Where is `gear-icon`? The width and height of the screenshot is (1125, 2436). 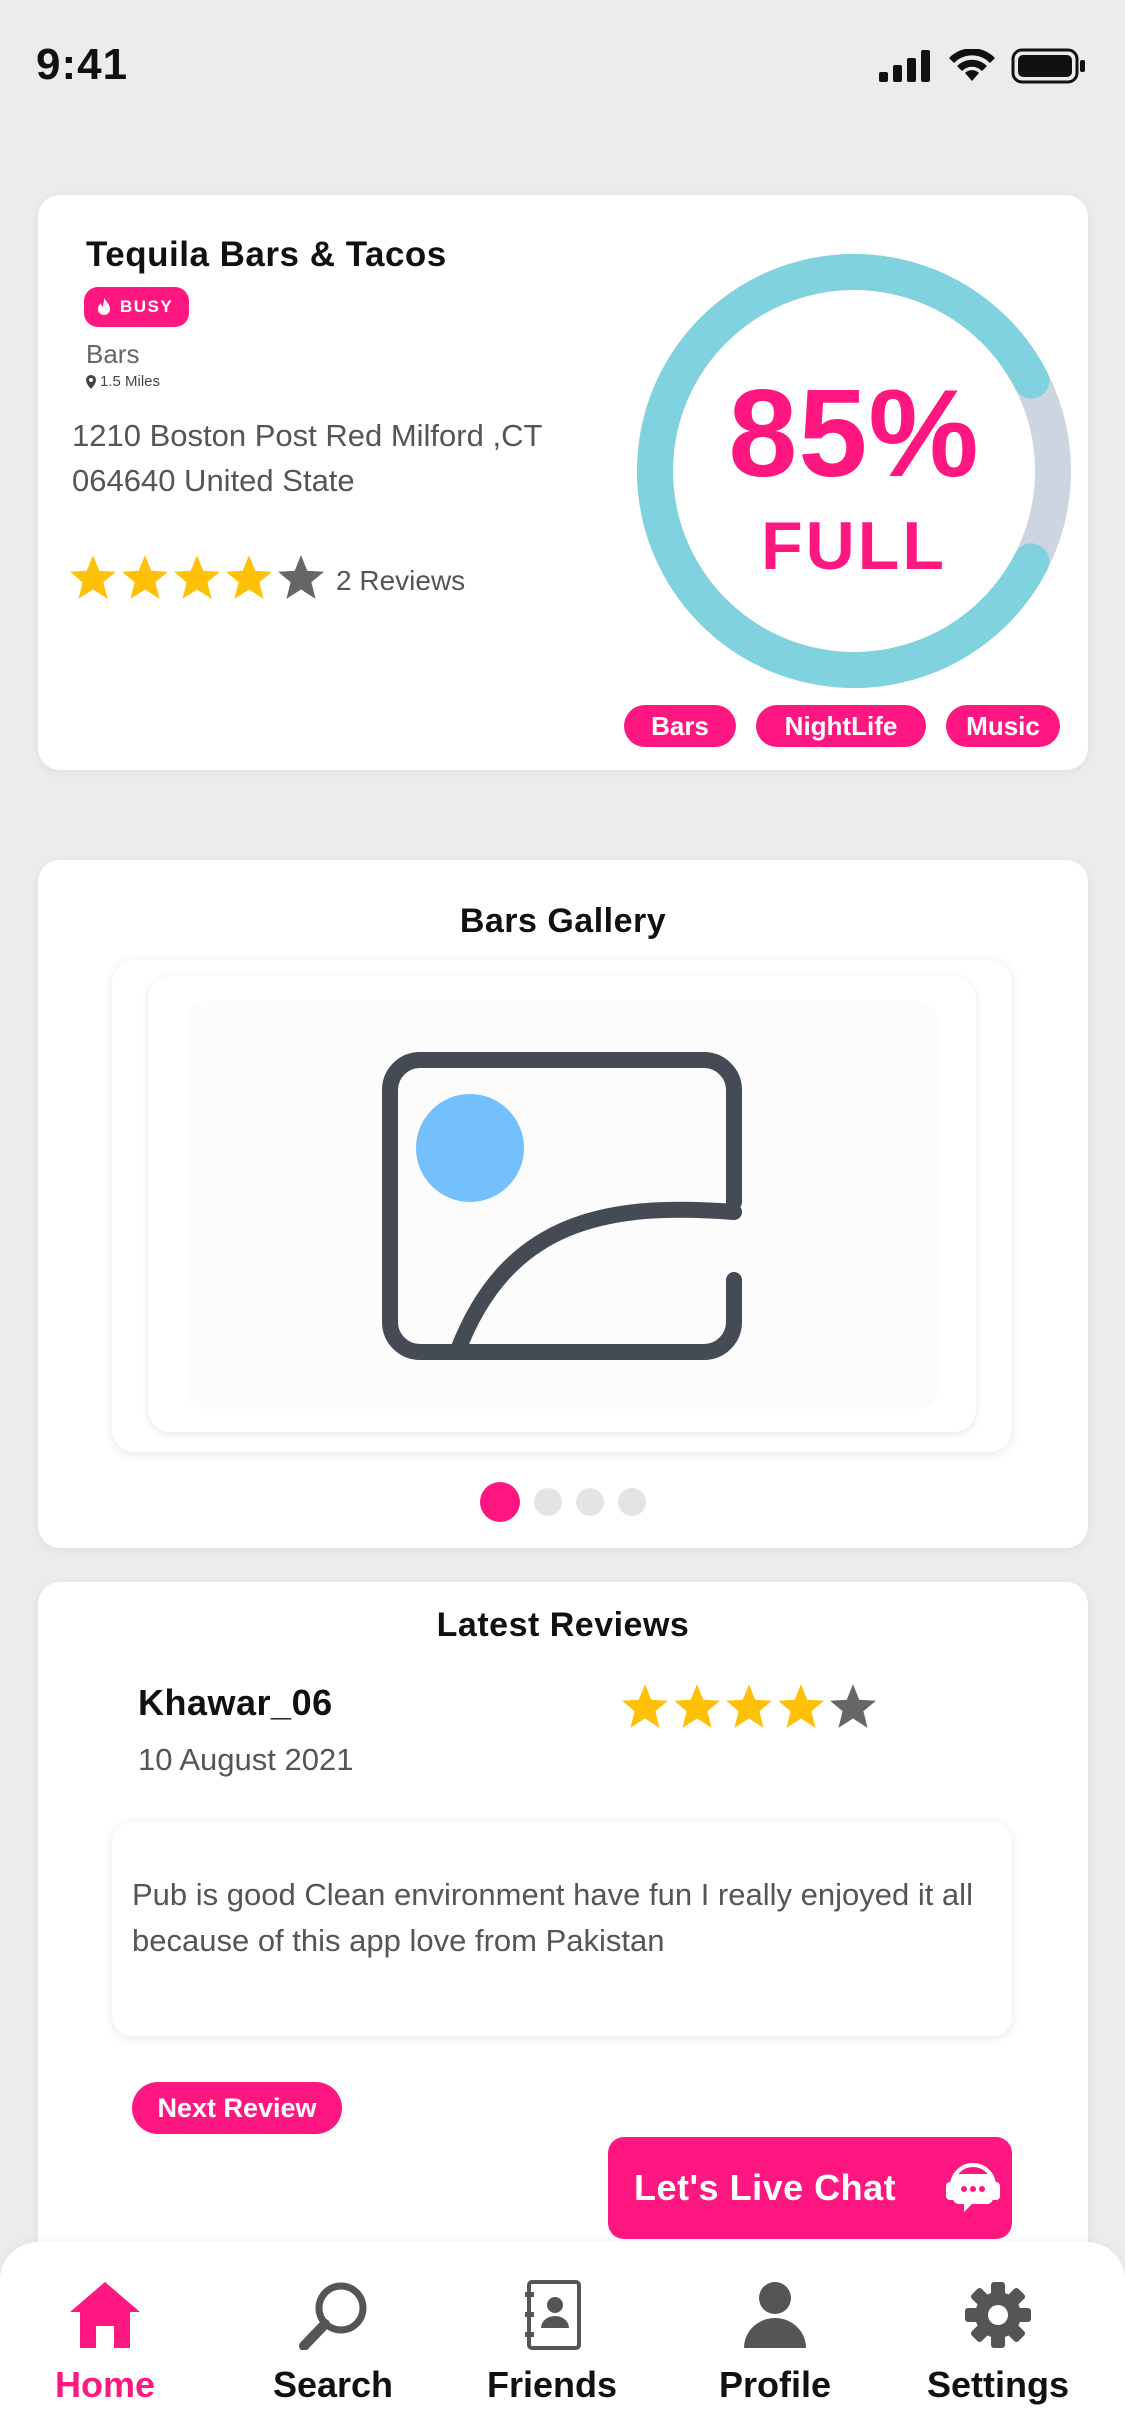 gear-icon is located at coordinates (998, 2315).